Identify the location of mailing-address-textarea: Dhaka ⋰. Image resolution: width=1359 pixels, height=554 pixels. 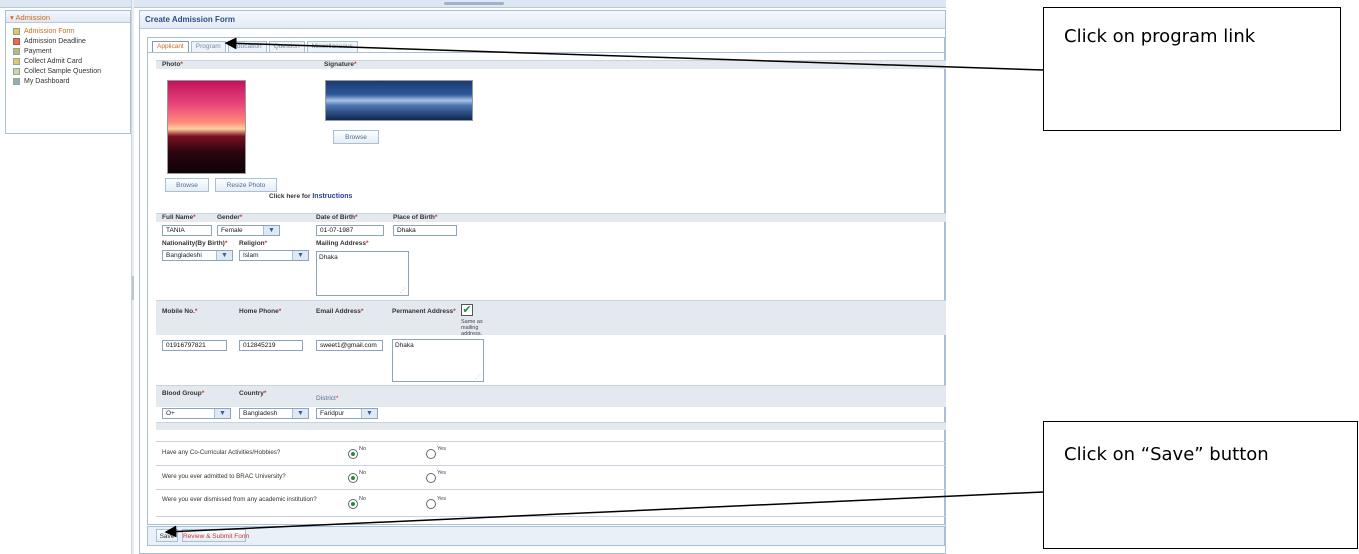
(362, 273).